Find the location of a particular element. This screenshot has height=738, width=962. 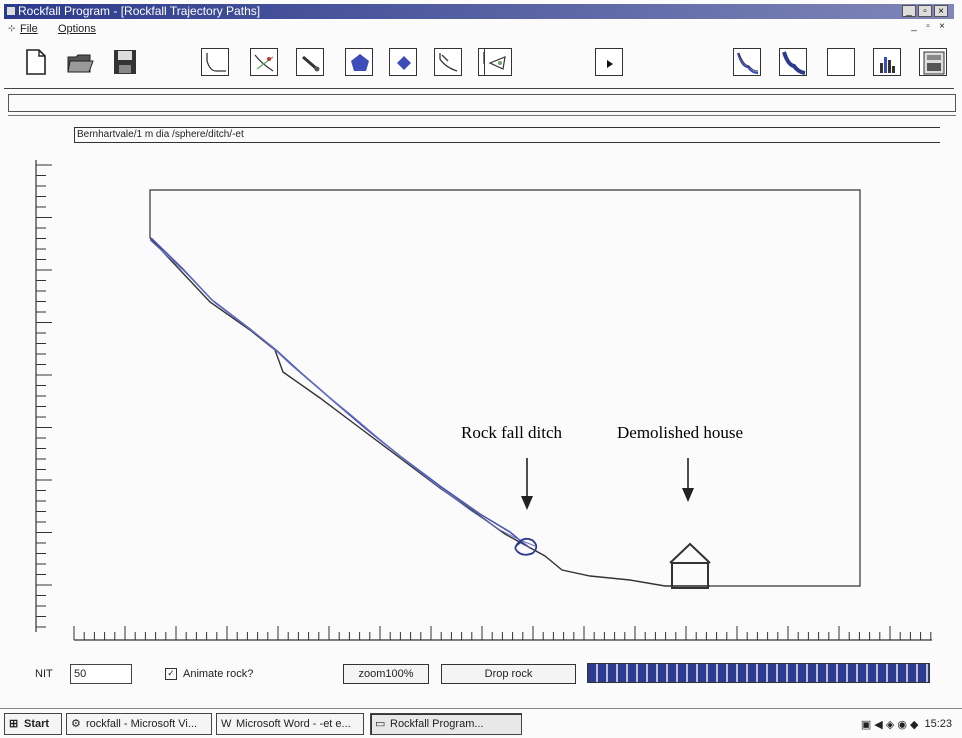

vertical-scale is located at coordinates (43, 396).